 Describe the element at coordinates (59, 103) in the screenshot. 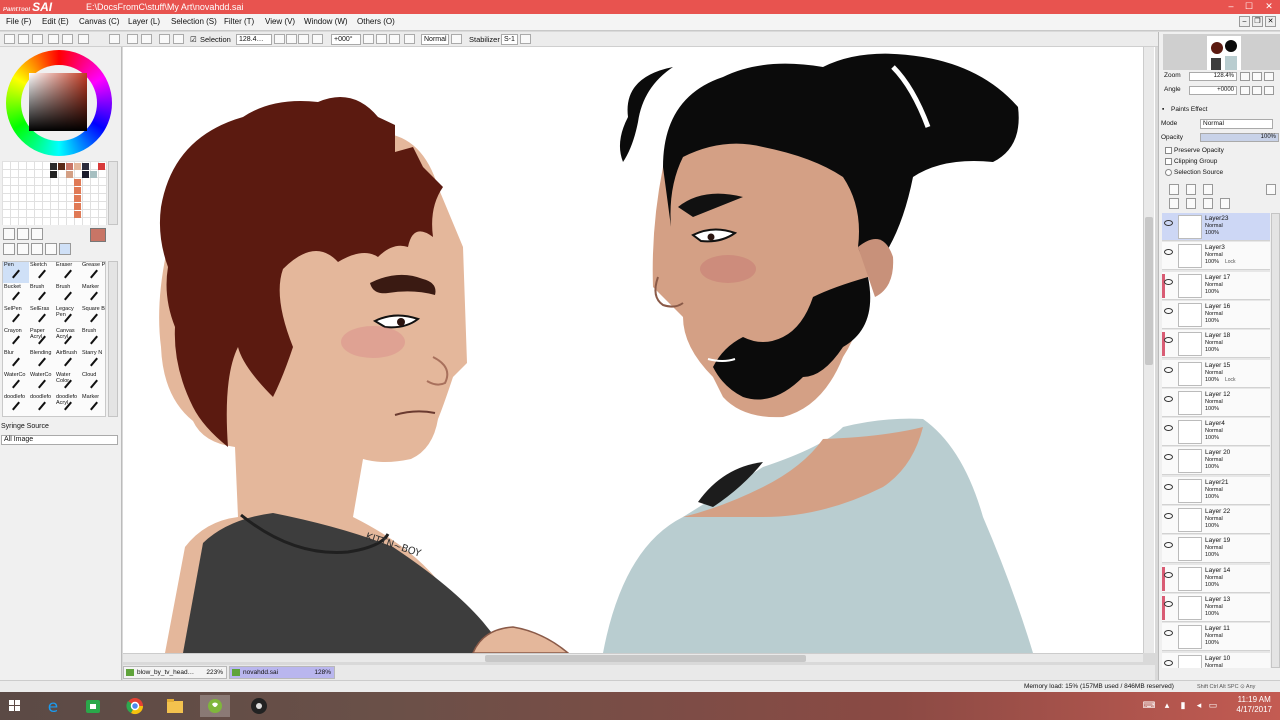

I see `color-wheel` at that location.